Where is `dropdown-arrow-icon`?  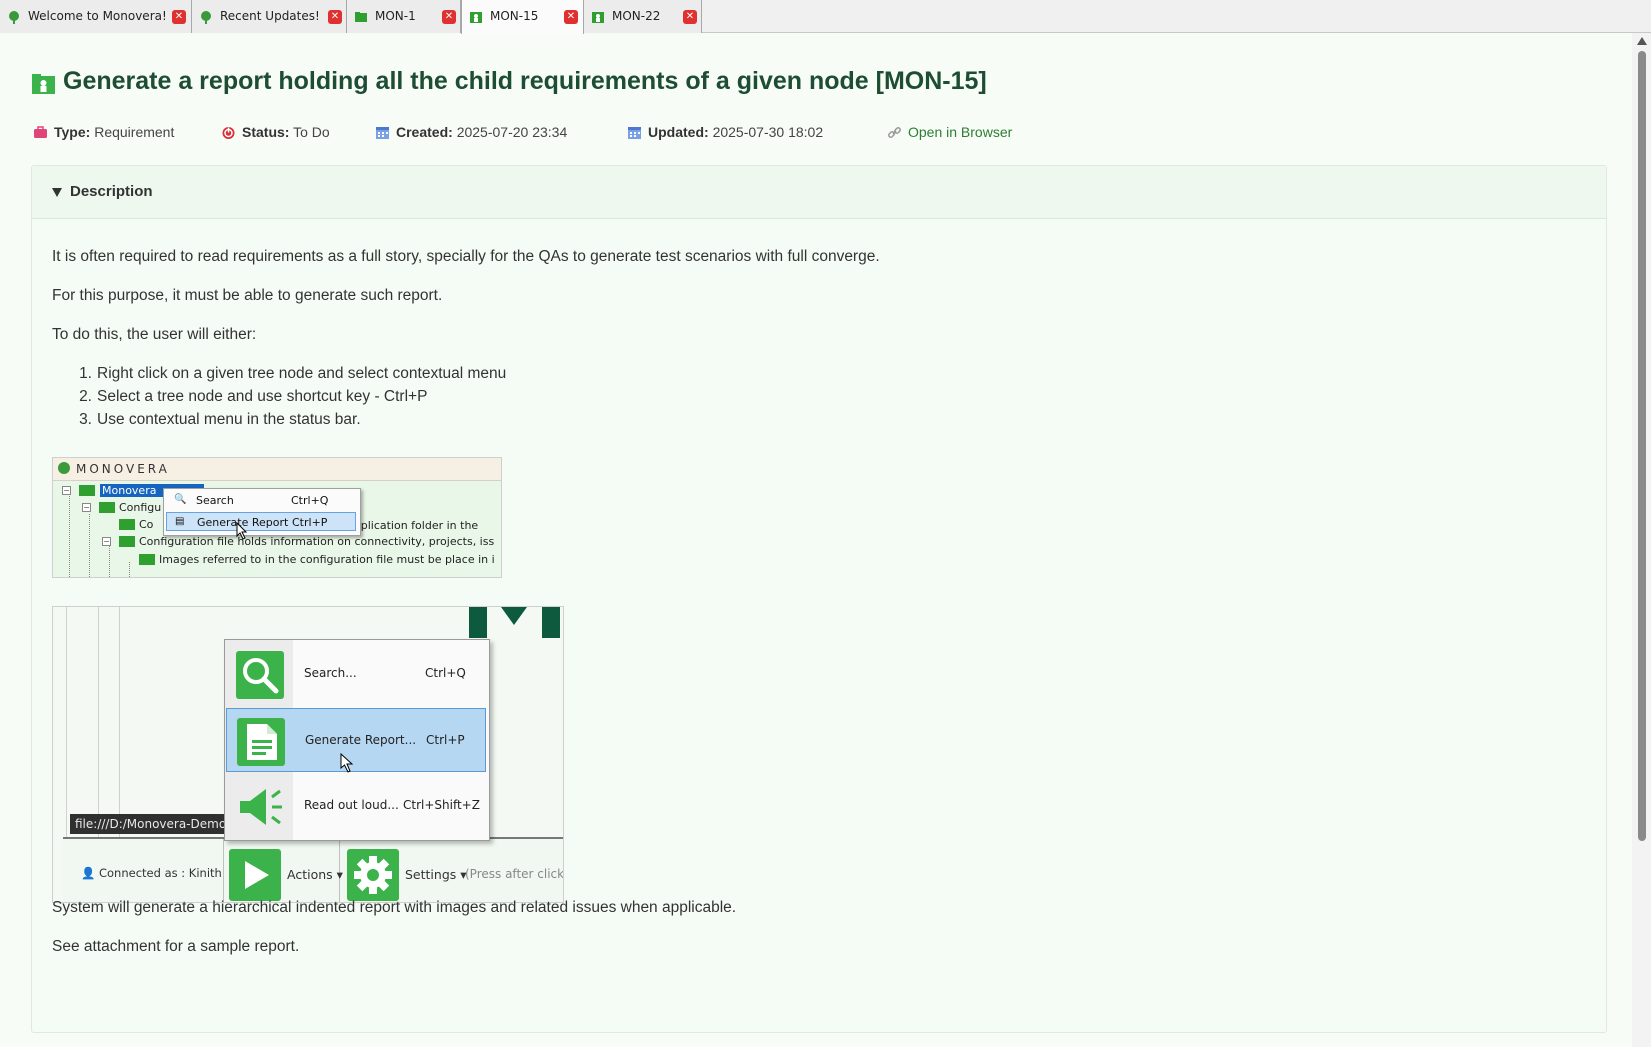 dropdown-arrow-icon is located at coordinates (514, 616).